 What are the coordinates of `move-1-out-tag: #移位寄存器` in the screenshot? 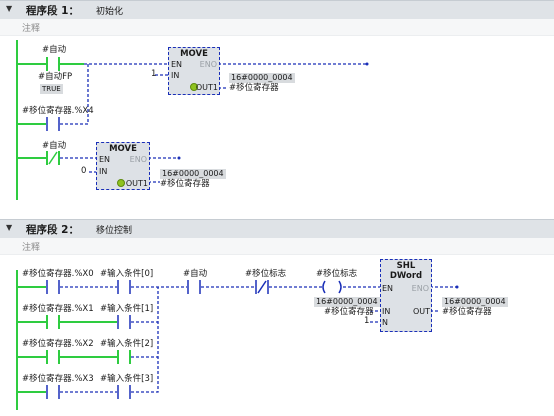 It's located at (254, 88).